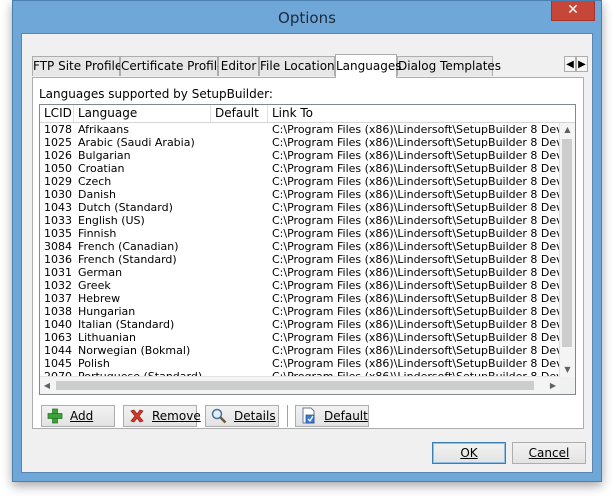  What do you see at coordinates (58, 233) in the screenshot?
I see `cell-lcid: 1035` at bounding box center [58, 233].